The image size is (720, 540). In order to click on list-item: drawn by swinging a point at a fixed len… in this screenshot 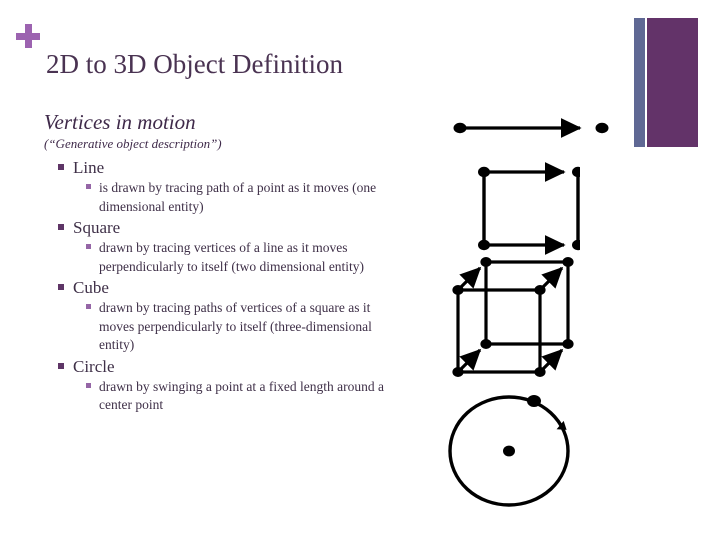, I will do `click(244, 396)`.